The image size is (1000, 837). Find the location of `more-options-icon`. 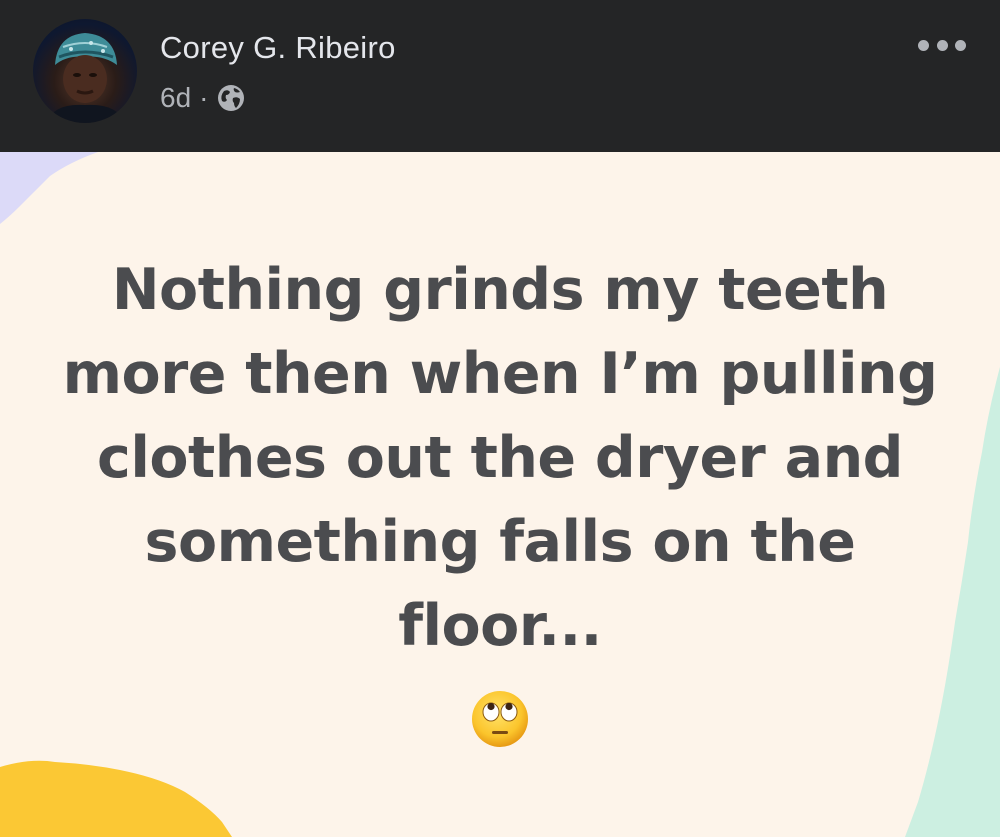

more-options-icon is located at coordinates (942, 45).